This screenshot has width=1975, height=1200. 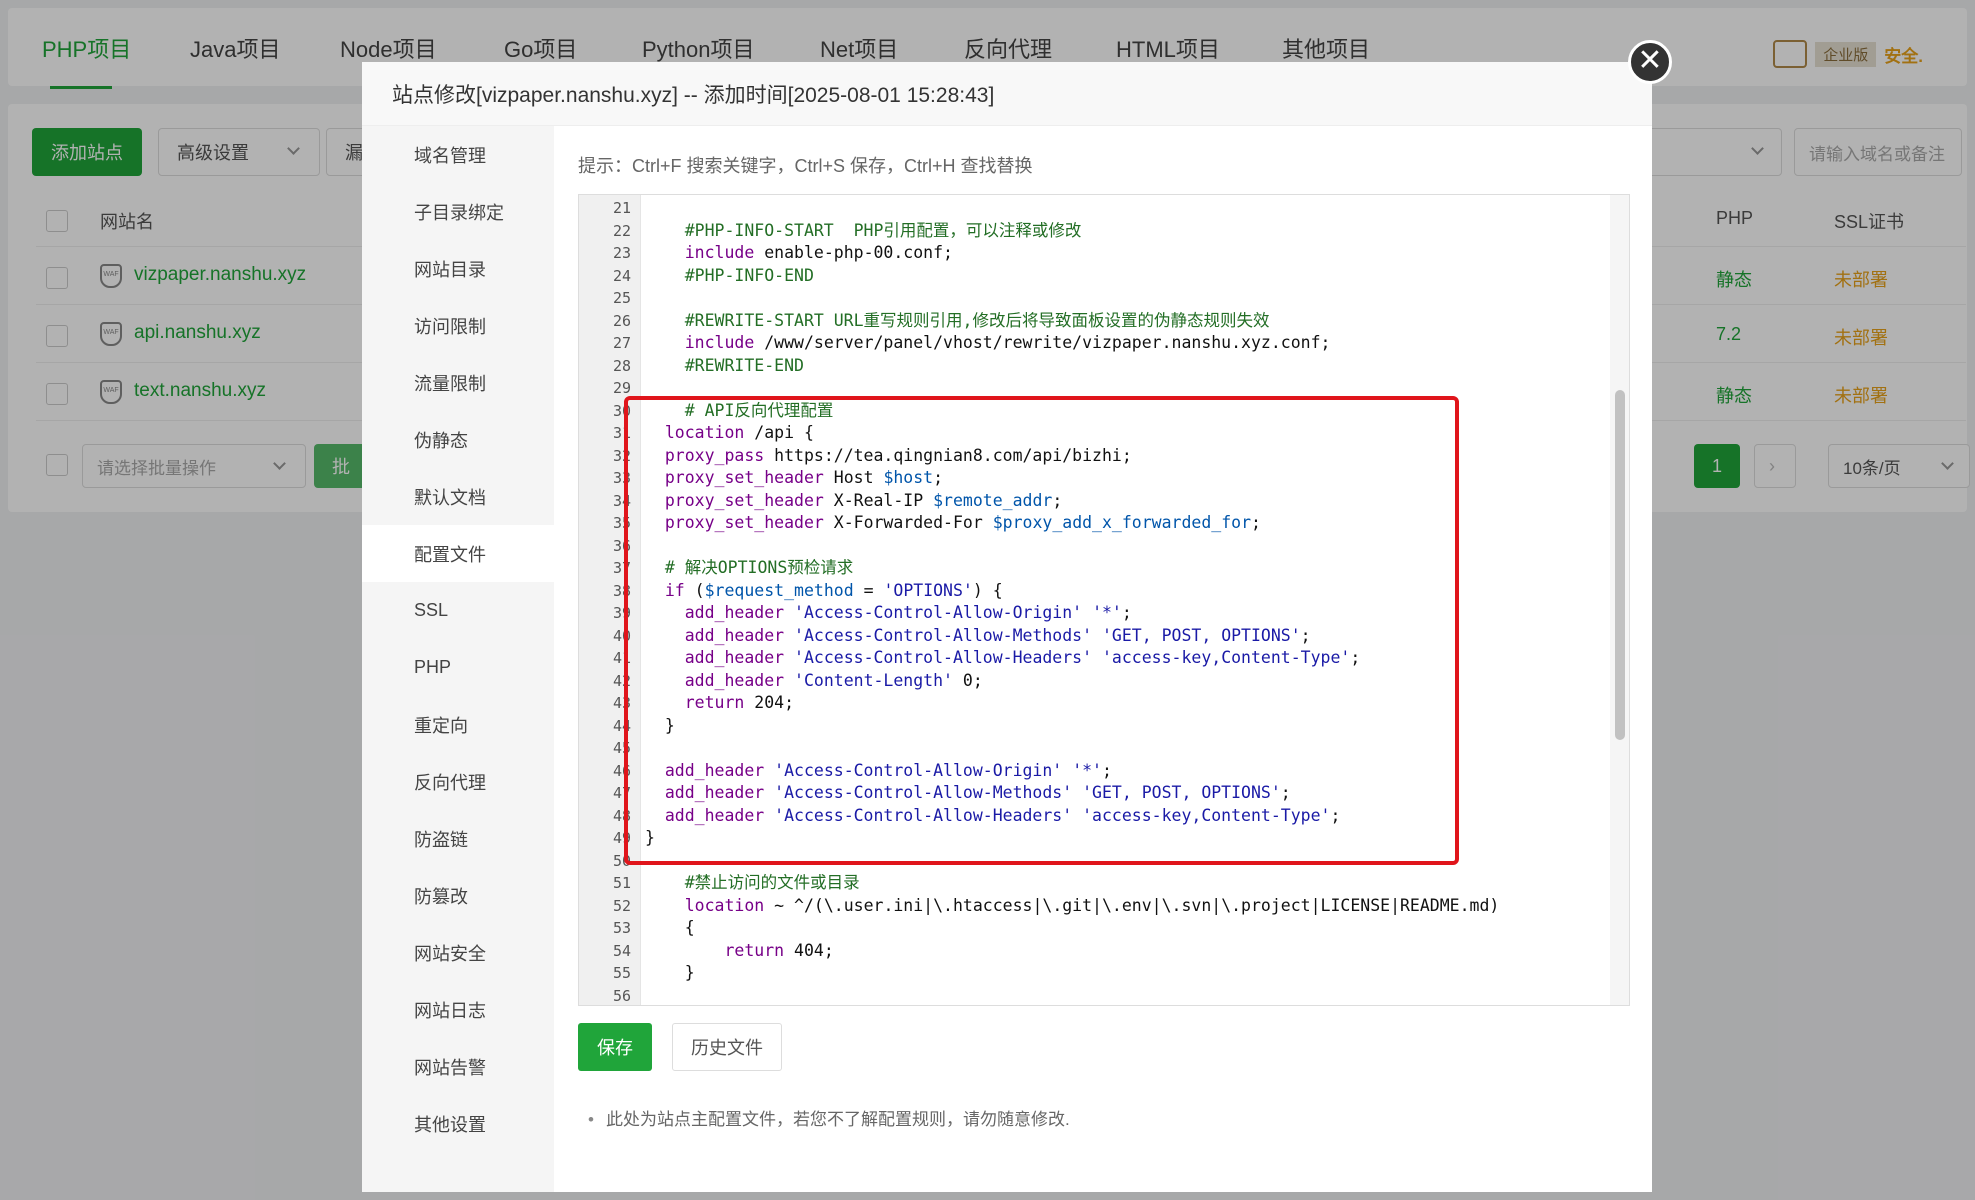 What do you see at coordinates (458, 838) in the screenshot?
I see `sidebar-item-hotlink: 防盗链` at bounding box center [458, 838].